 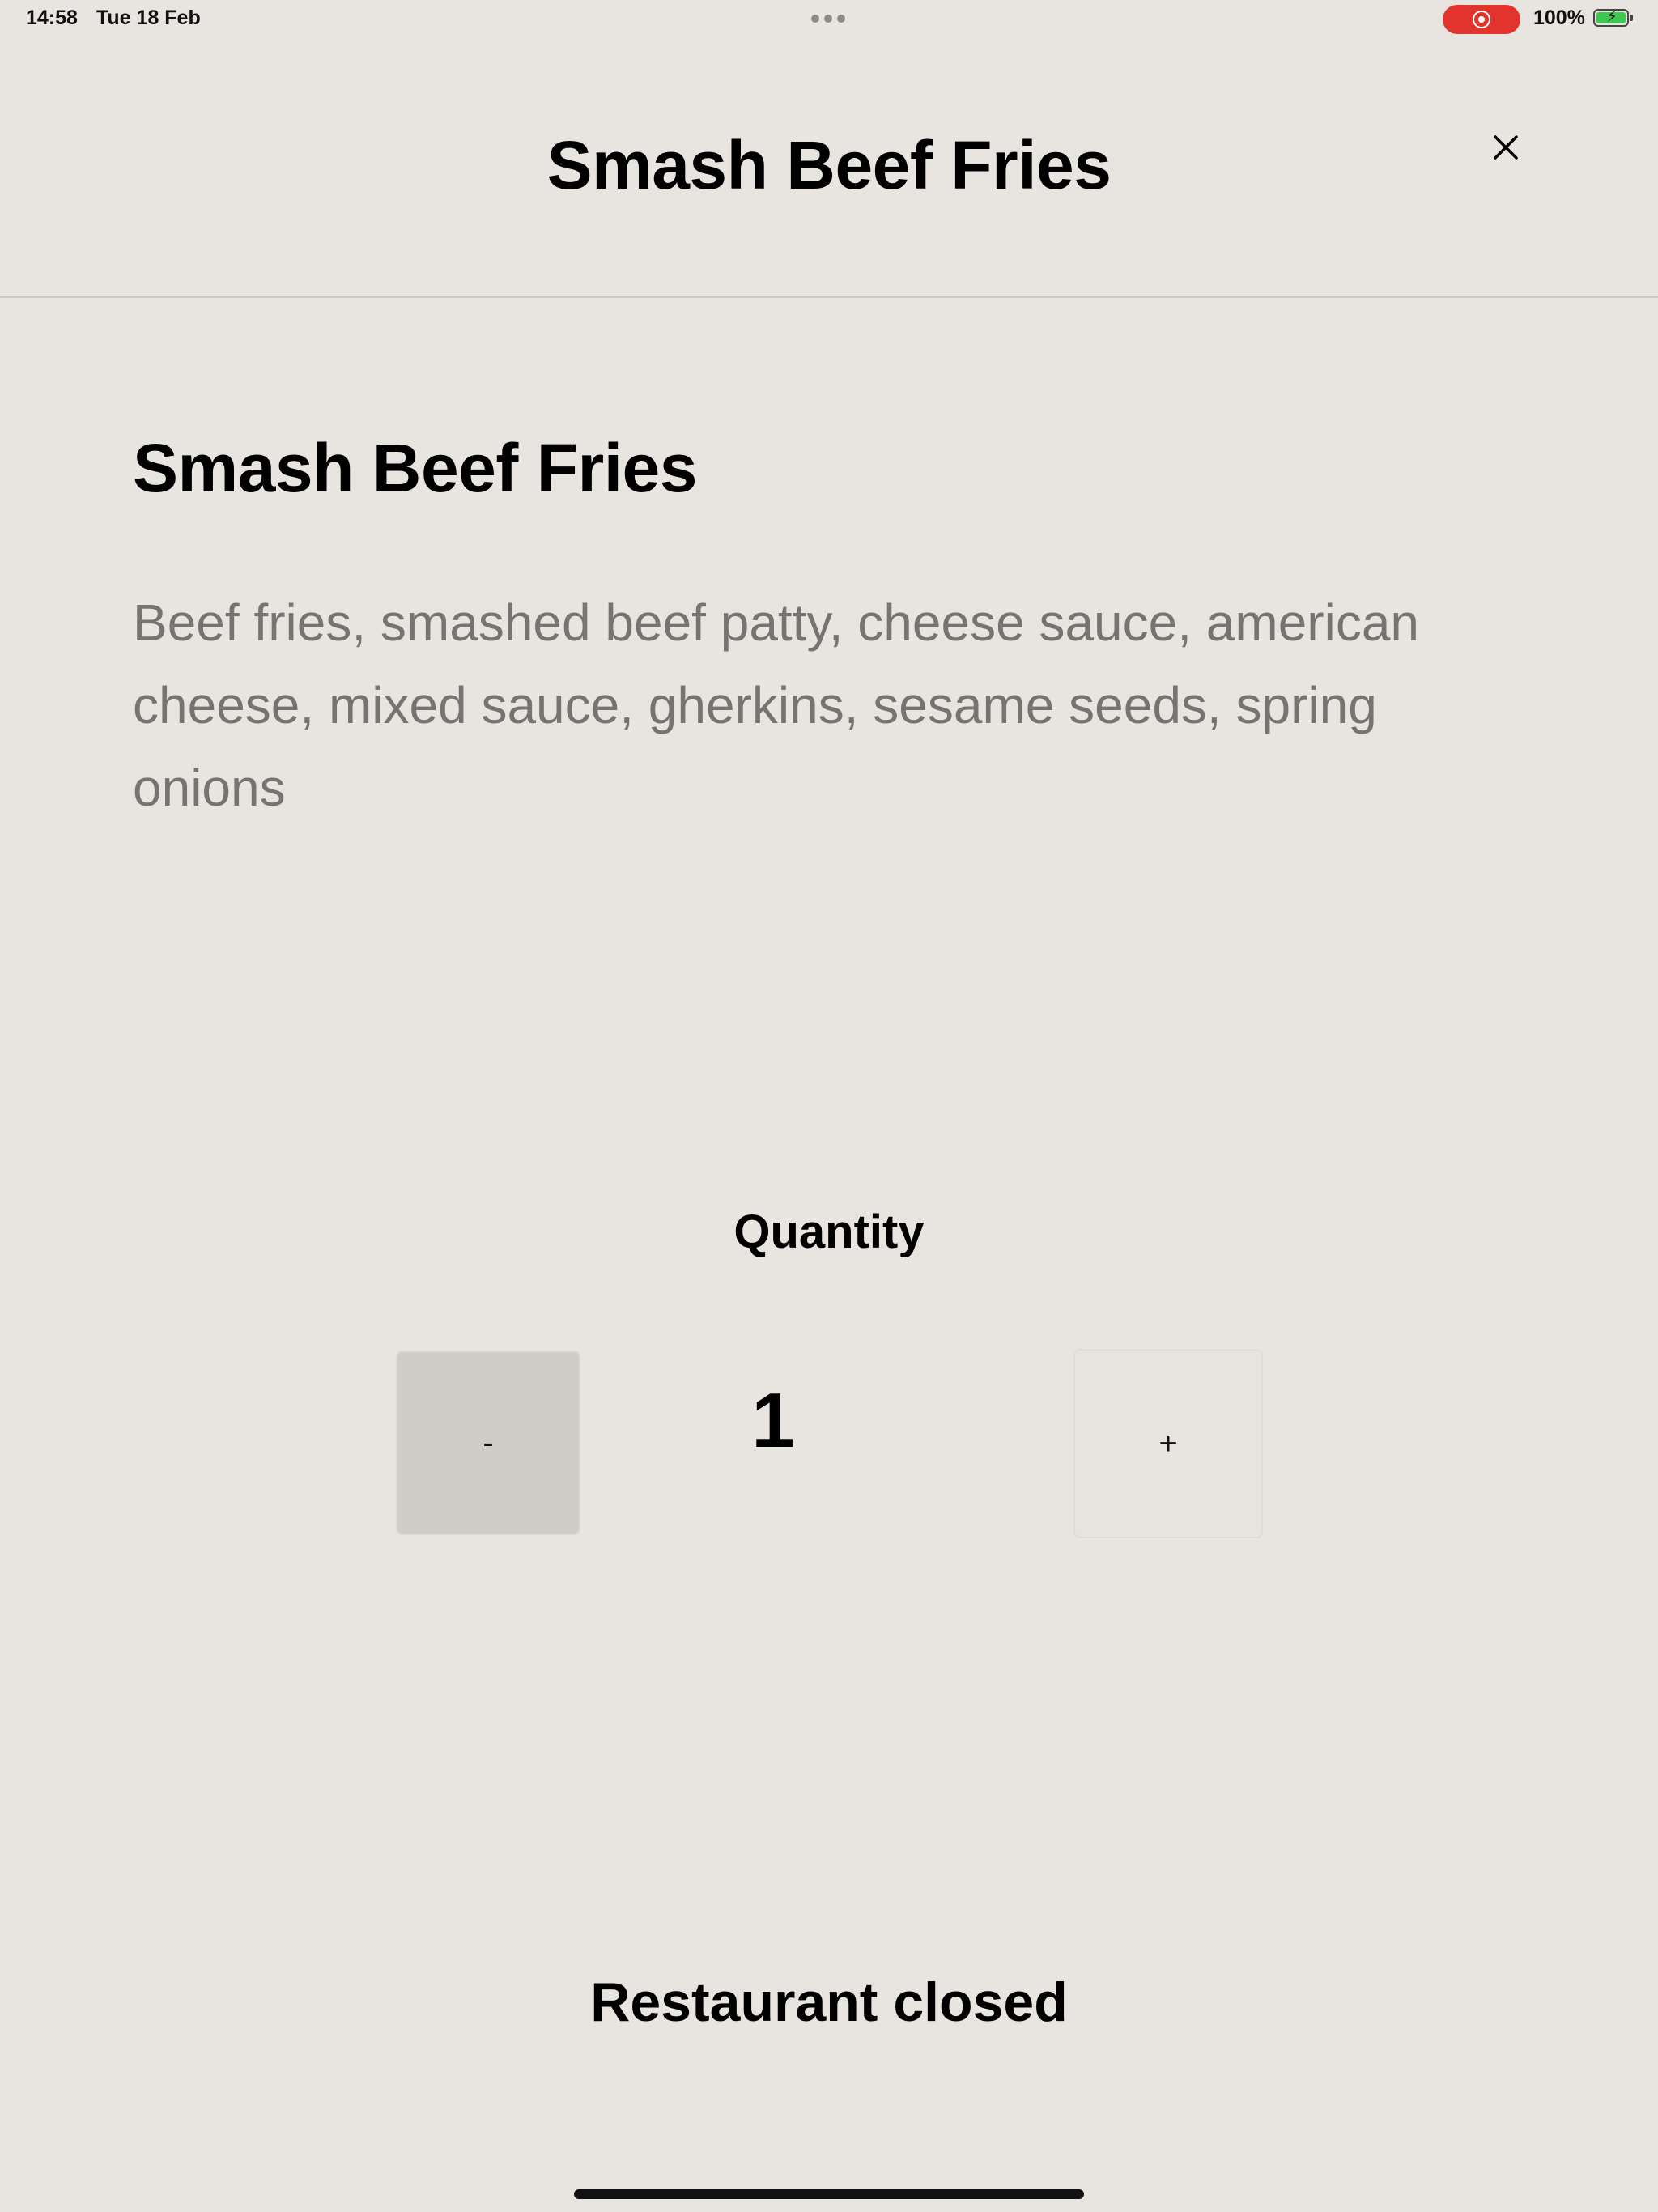 I want to click on minus-label: -, so click(x=488, y=1443).